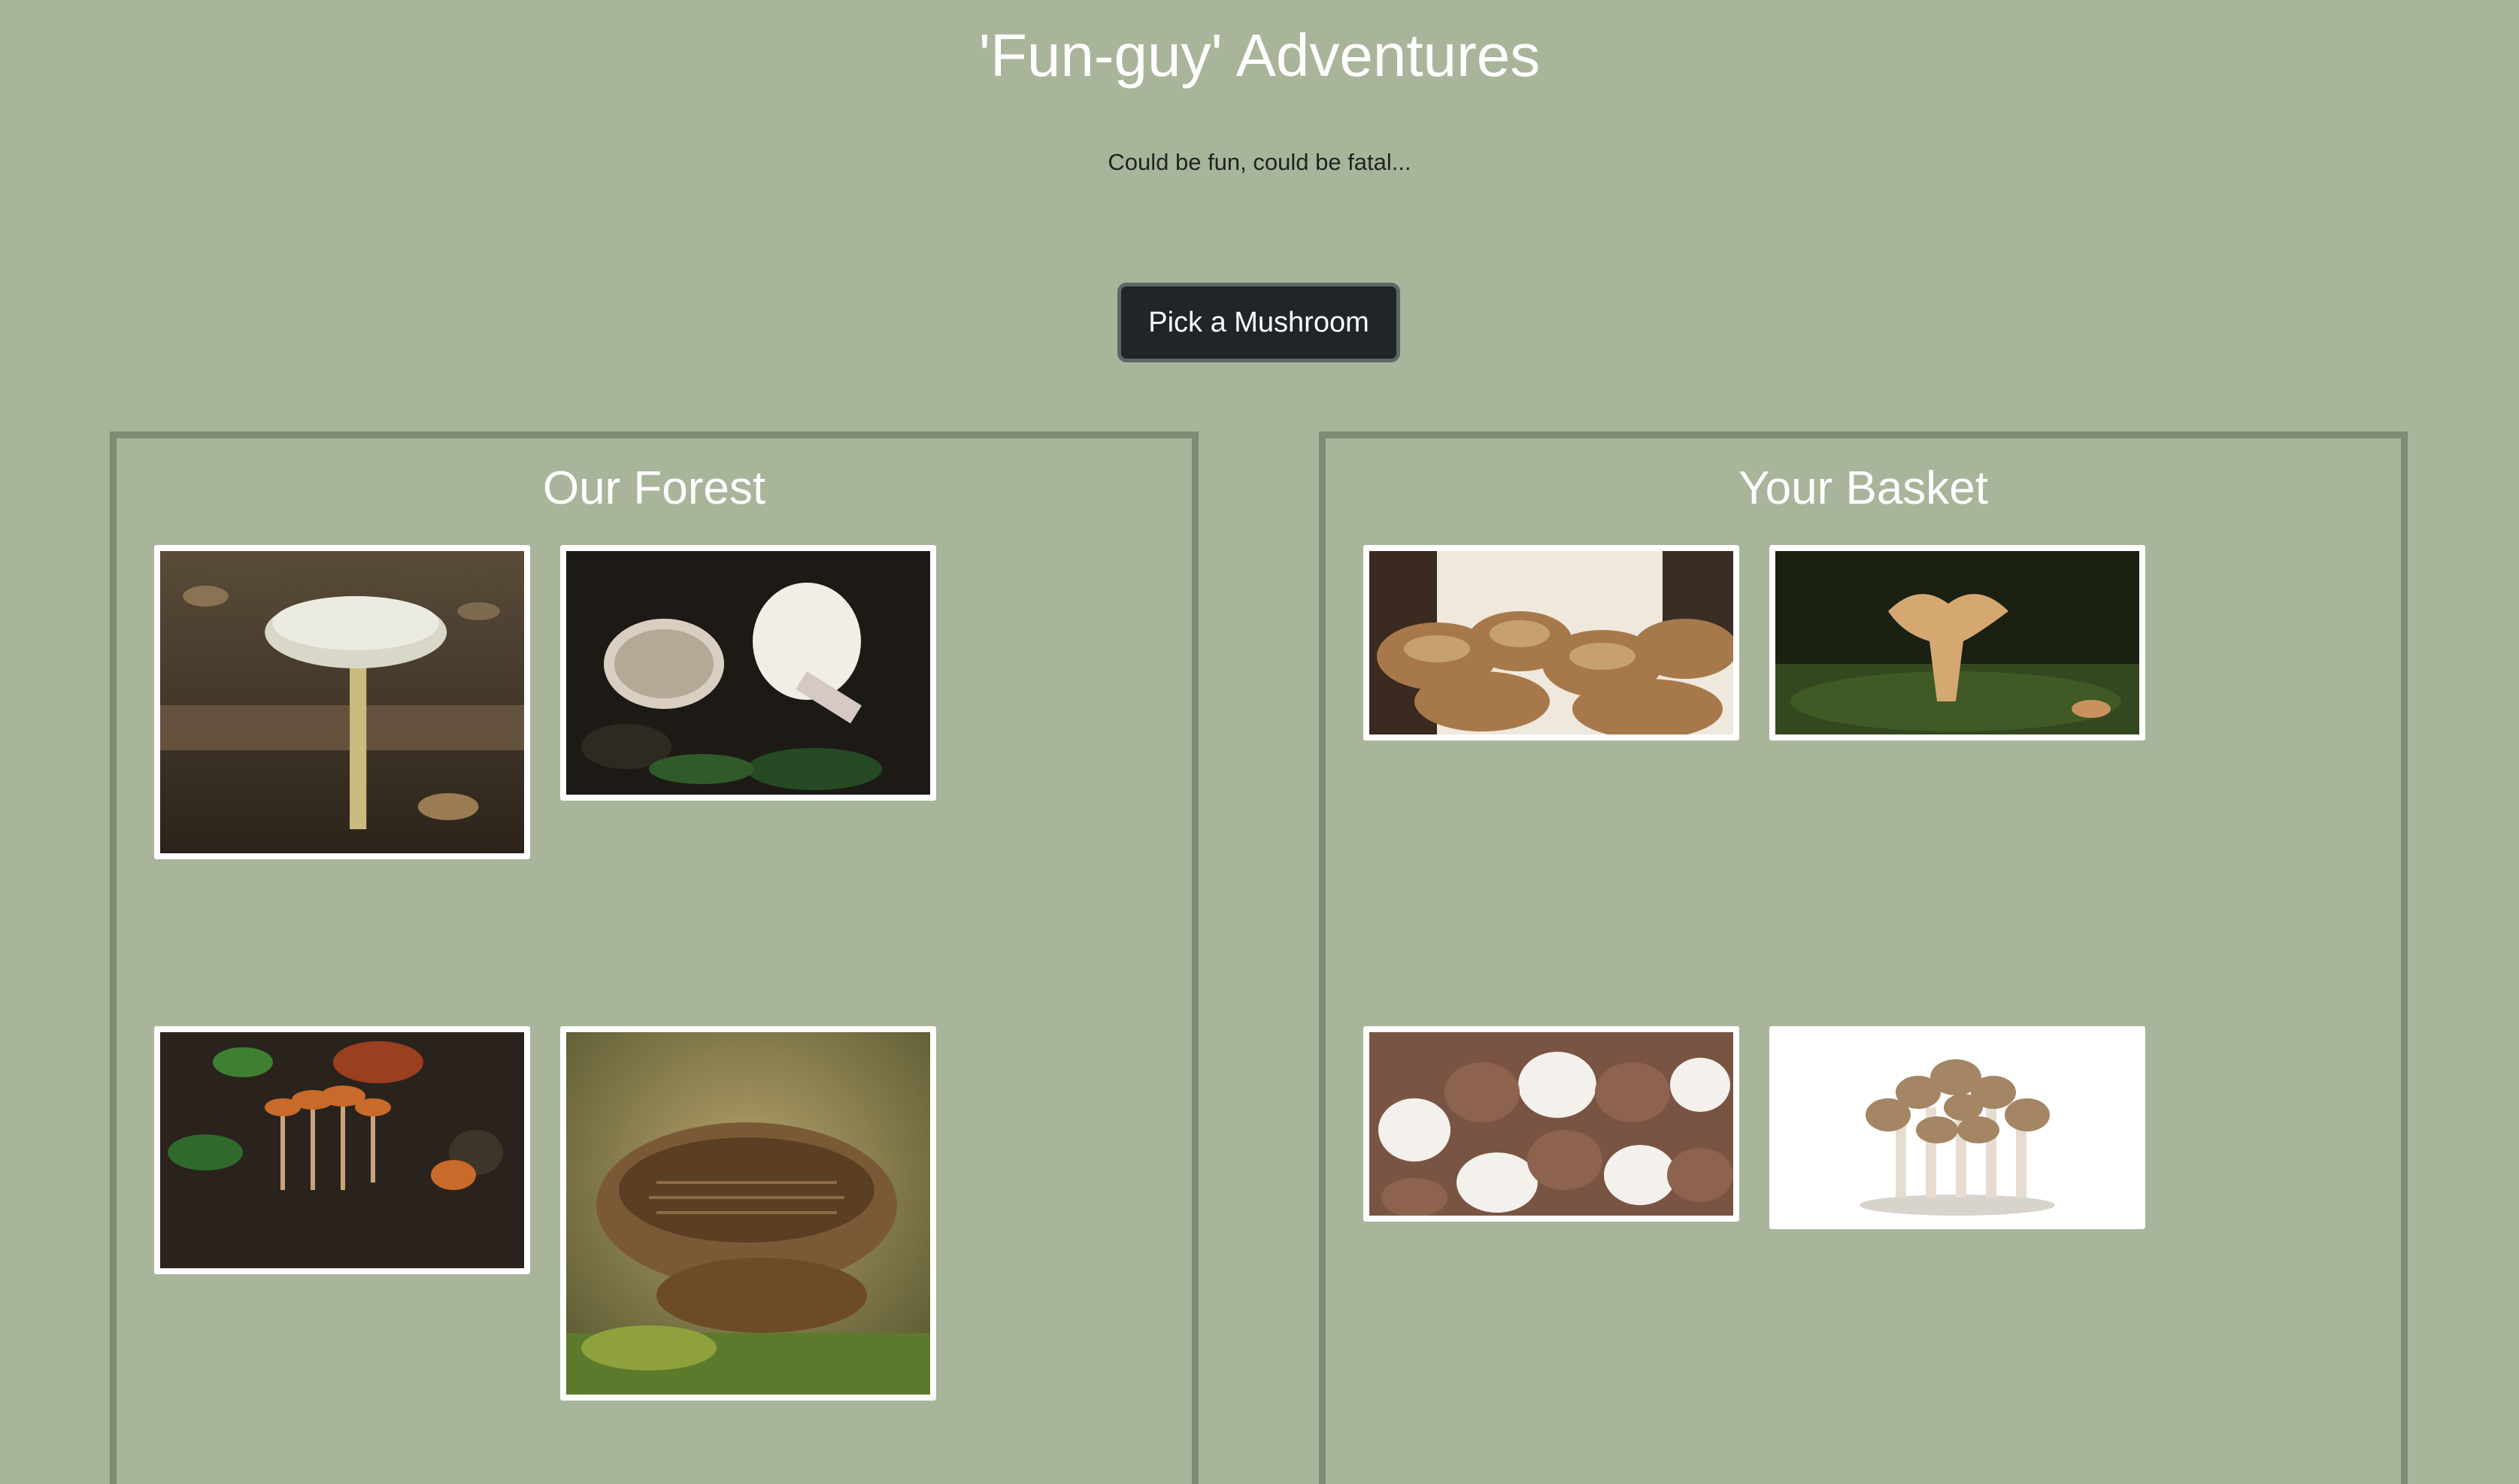 The width and height of the screenshot is (2519, 1484). I want to click on button-mushrooms-image, so click(1551, 1124).